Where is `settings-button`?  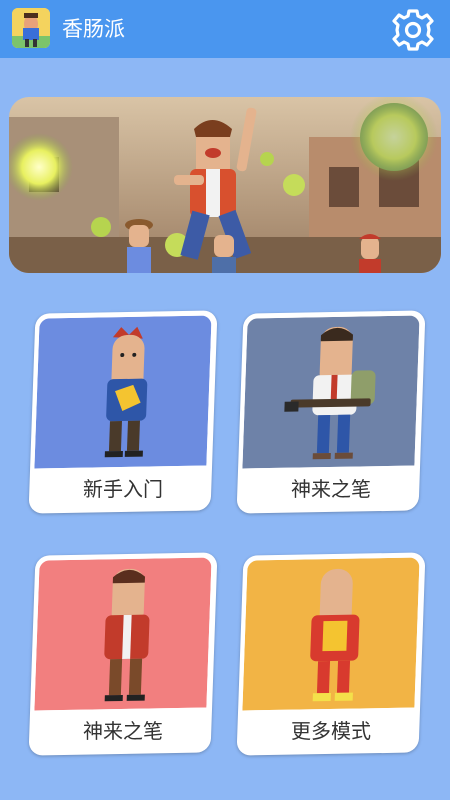
settings-button is located at coordinates (413, 30).